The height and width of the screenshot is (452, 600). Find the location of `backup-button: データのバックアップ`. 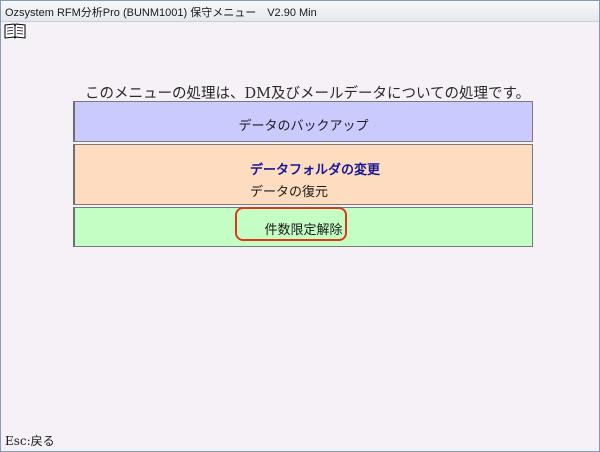

backup-button: データのバックアップ is located at coordinates (303, 121).